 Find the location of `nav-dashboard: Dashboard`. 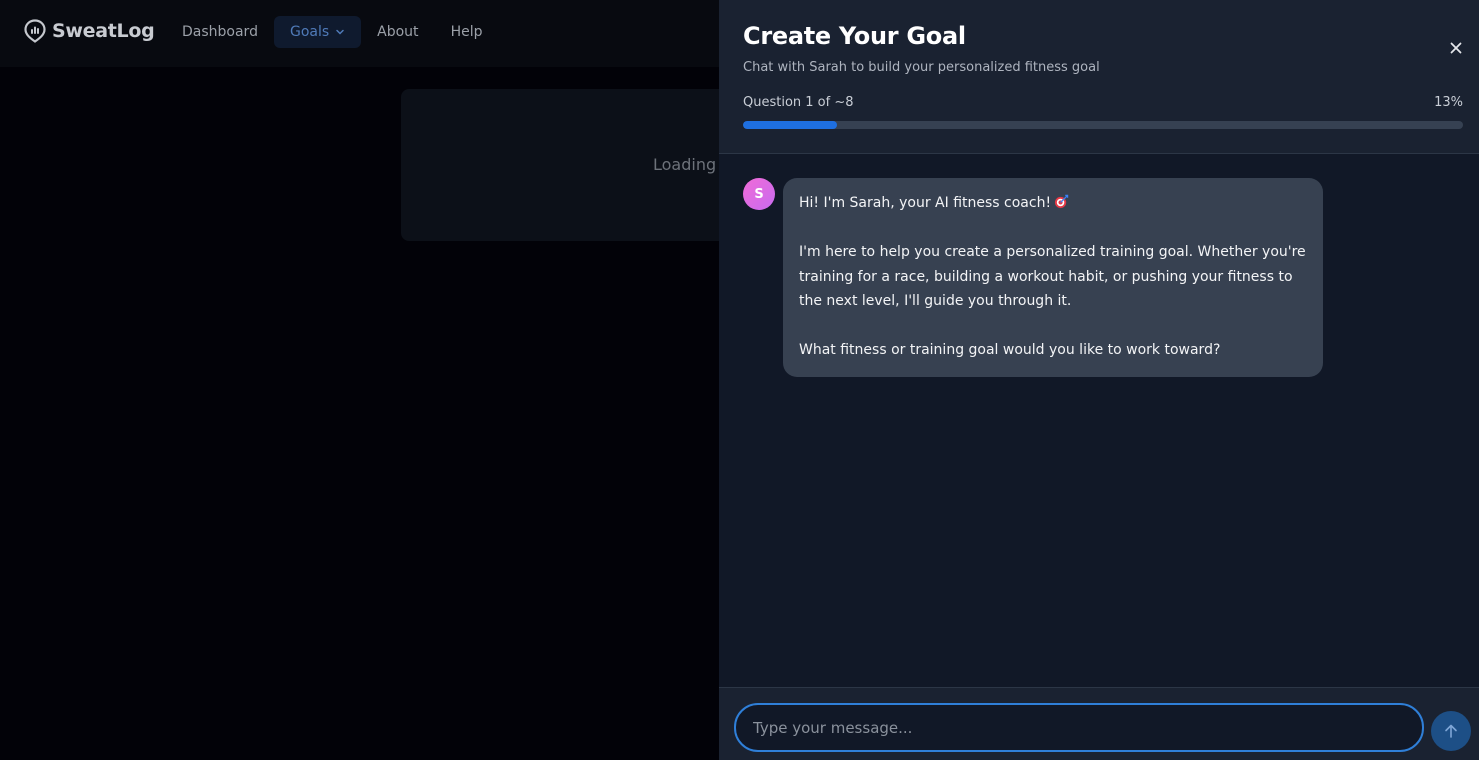

nav-dashboard: Dashboard is located at coordinates (220, 32).